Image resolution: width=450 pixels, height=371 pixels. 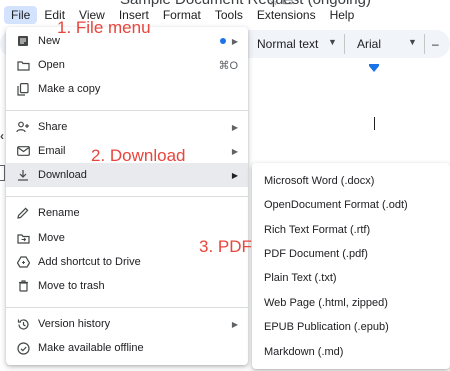 What do you see at coordinates (23, 213) in the screenshot?
I see `pencil-icon` at bounding box center [23, 213].